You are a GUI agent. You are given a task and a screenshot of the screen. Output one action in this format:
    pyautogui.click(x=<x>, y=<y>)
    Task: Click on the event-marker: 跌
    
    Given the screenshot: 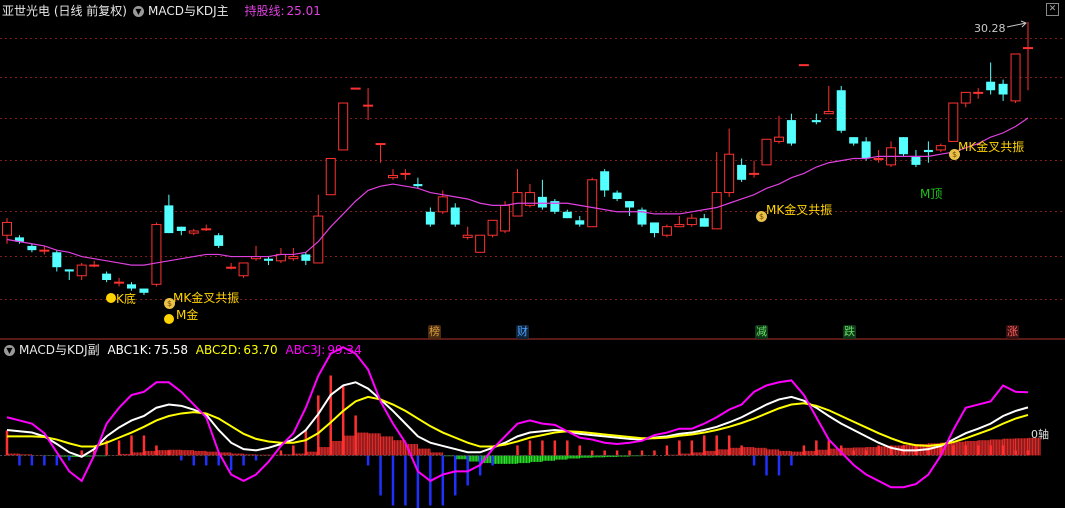 What is the action you would take?
    pyautogui.click(x=849, y=332)
    